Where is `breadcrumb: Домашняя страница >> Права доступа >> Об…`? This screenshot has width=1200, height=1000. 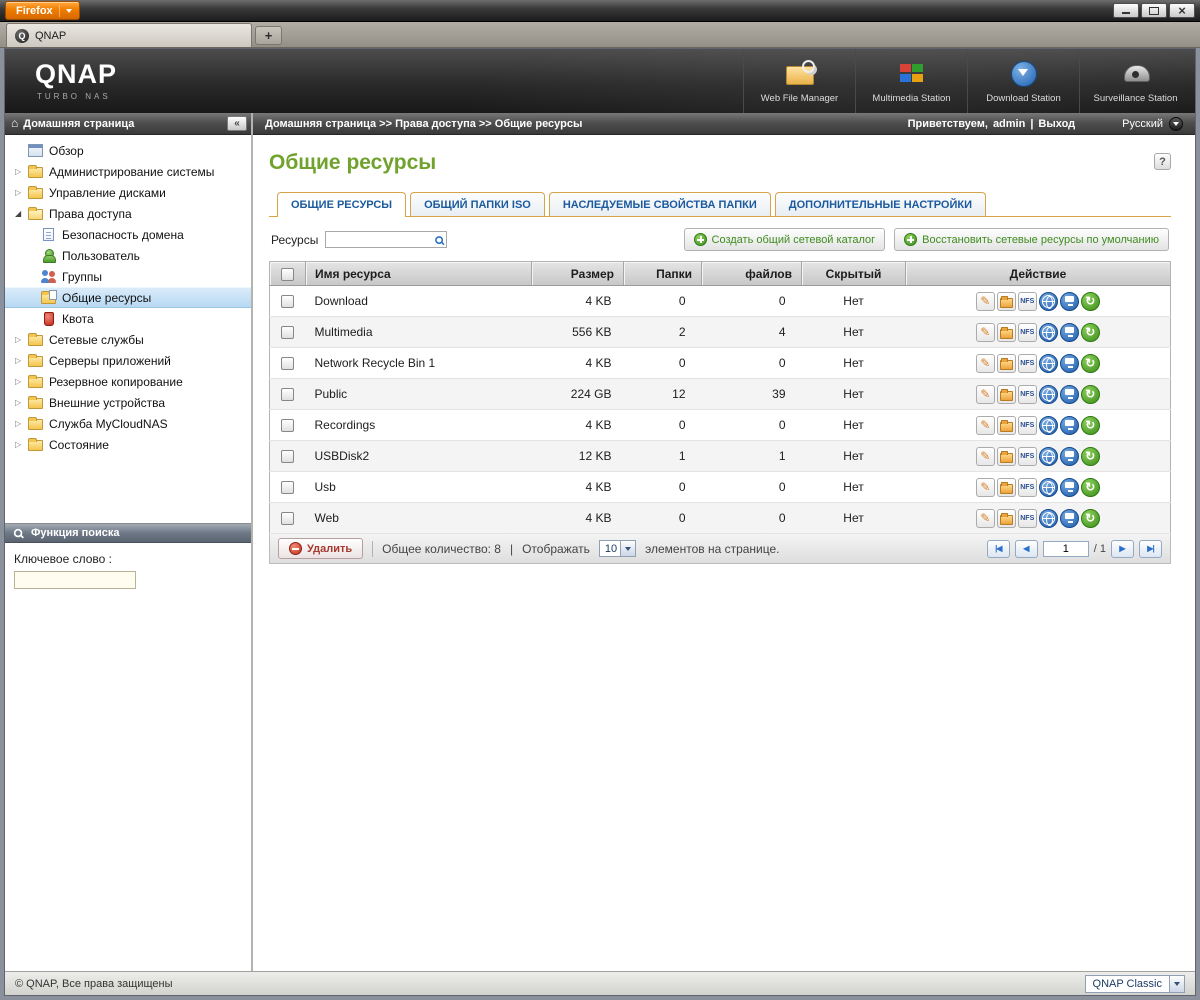
breadcrumb: Домашняя страница >> Права доступа >> Об… is located at coordinates (423, 124).